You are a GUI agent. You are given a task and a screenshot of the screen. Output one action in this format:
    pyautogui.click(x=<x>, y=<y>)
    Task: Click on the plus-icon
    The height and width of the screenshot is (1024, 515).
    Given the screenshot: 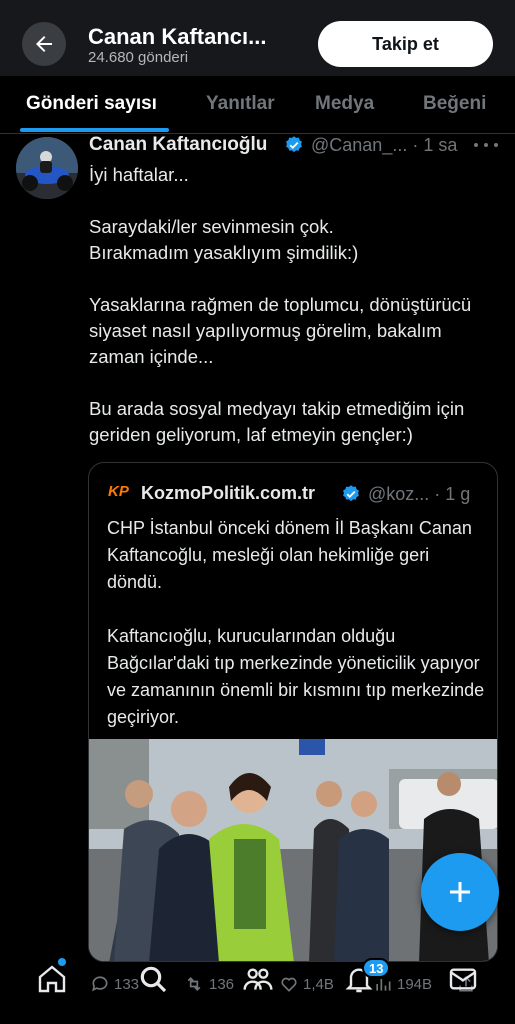 What is the action you would take?
    pyautogui.click(x=460, y=892)
    